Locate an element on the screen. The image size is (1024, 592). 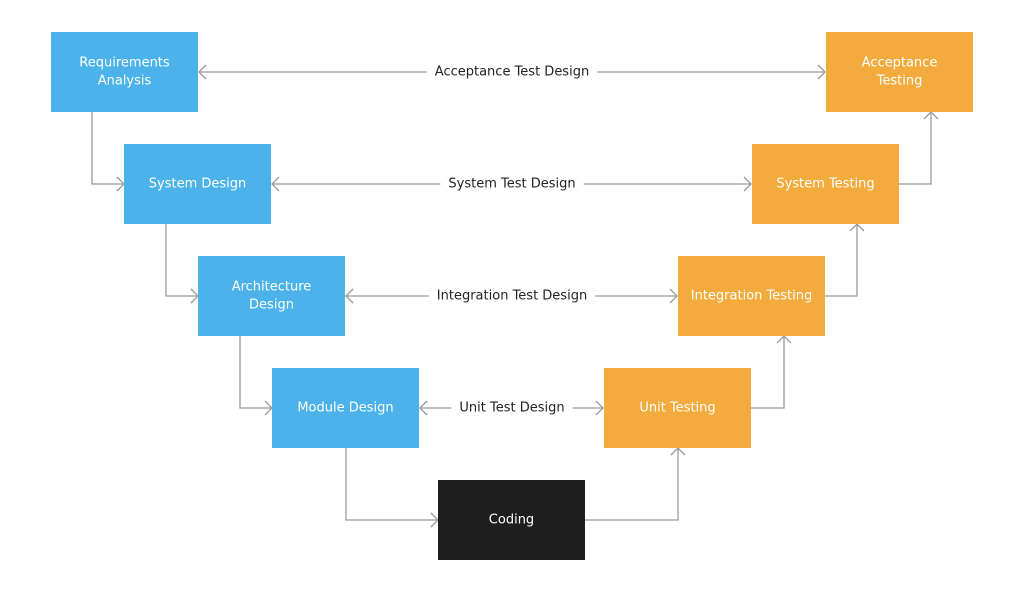
design-box-1-label: Analysis is located at coordinates (125, 81).